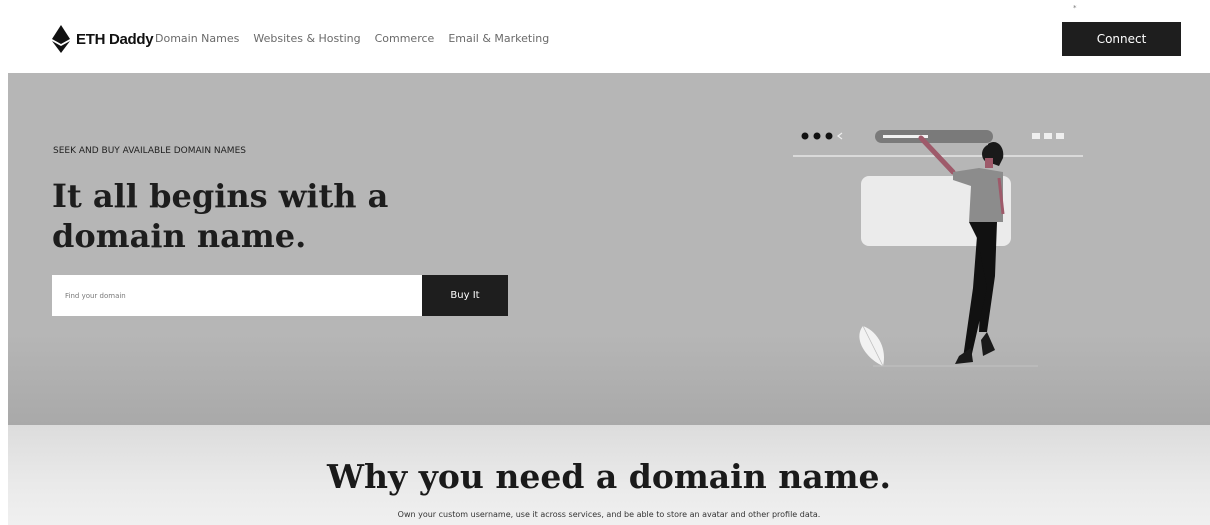 Image resolution: width=1210 pixels, height=525 pixels. What do you see at coordinates (498, 38) in the screenshot?
I see `nav-link-email-marketing: Email & Marketing` at bounding box center [498, 38].